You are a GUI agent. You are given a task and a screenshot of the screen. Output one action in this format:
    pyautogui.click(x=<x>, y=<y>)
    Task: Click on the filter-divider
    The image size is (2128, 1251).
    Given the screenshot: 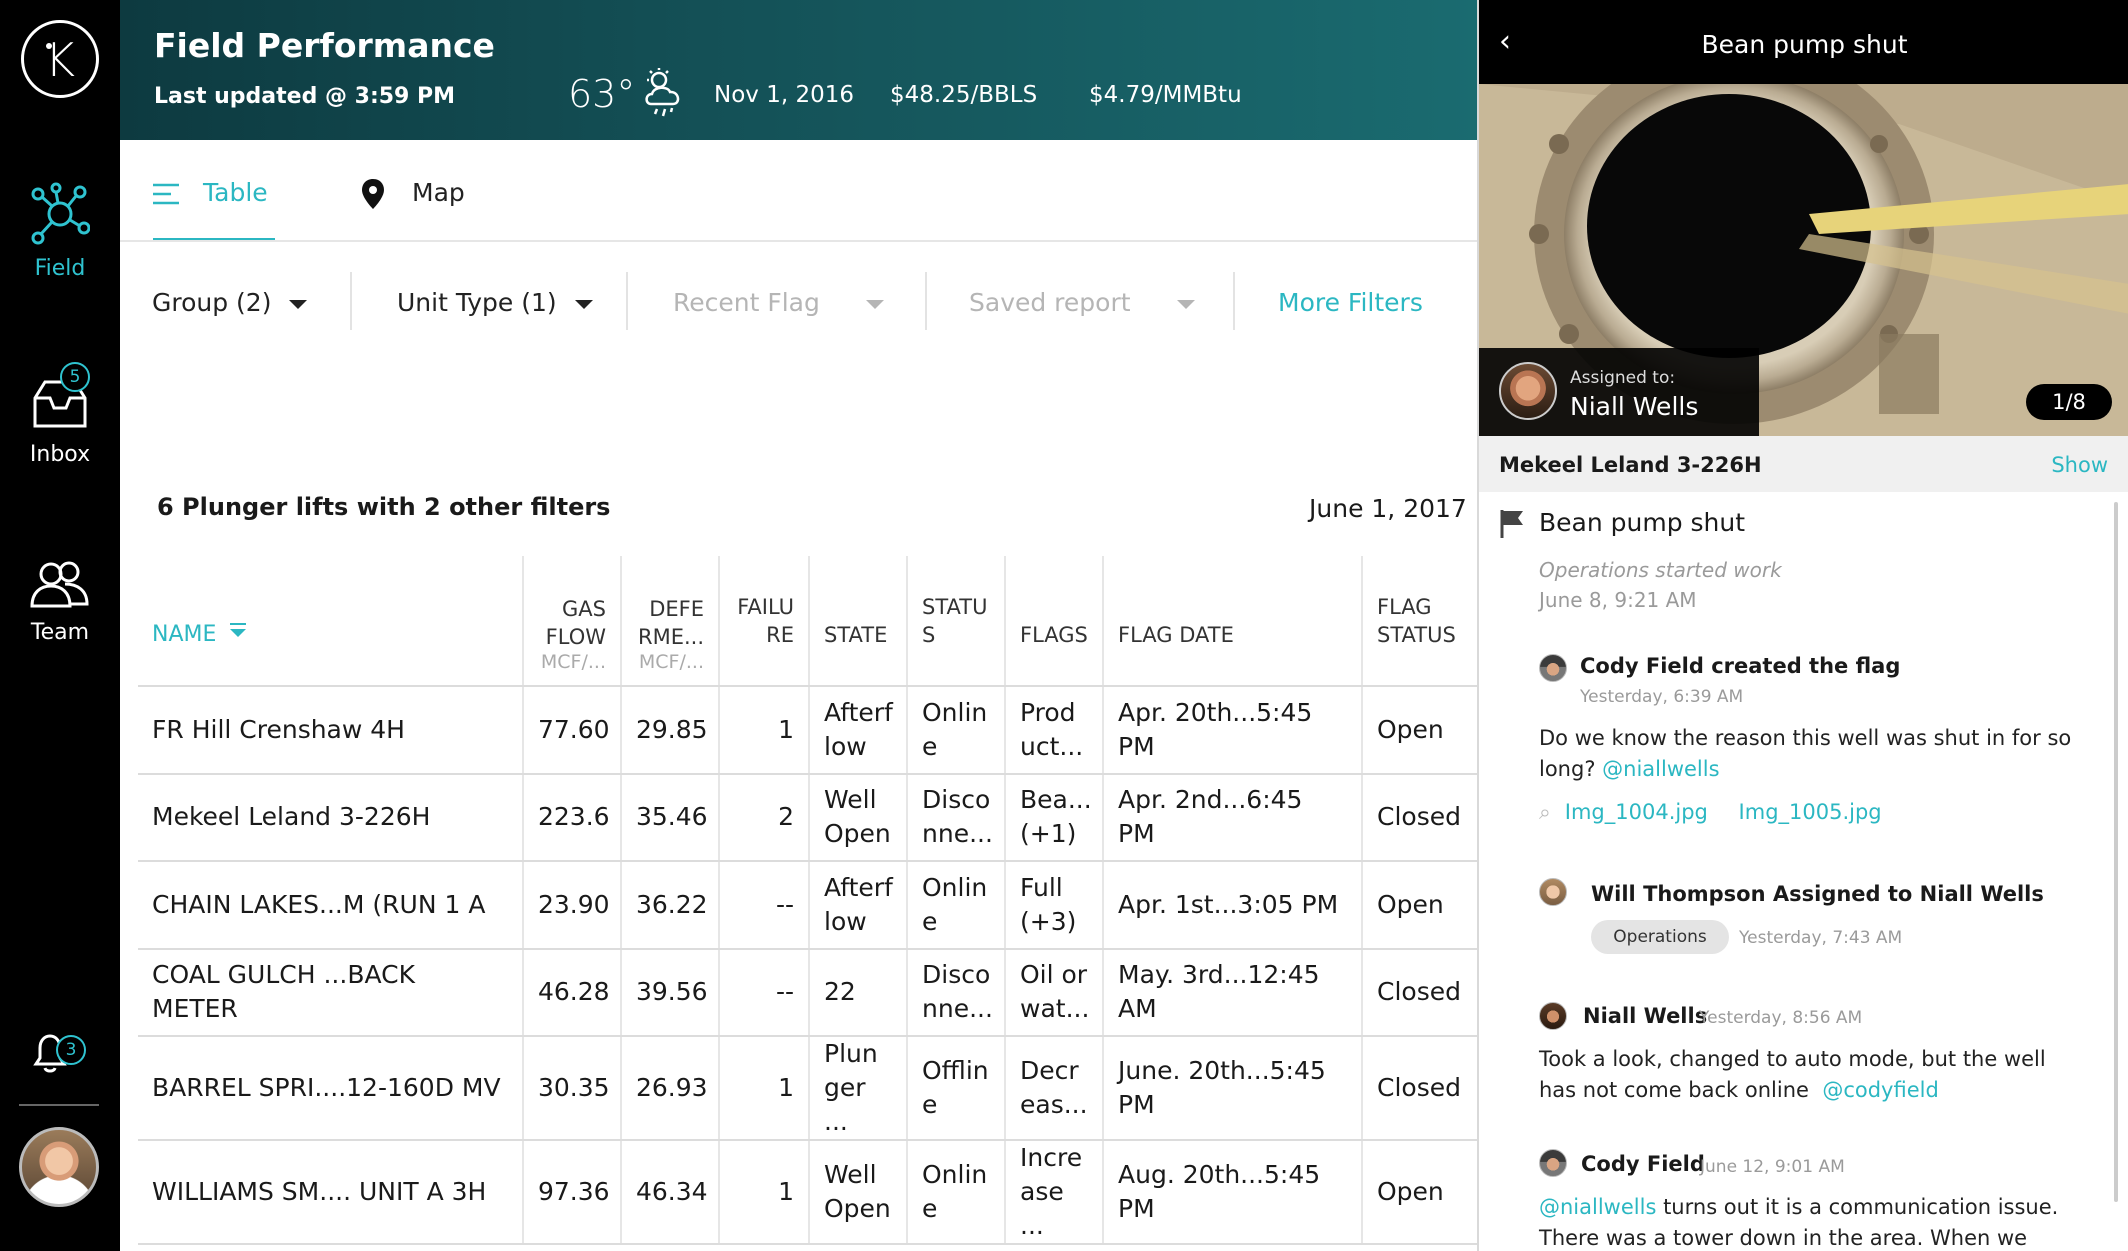 What is the action you would take?
    pyautogui.click(x=926, y=301)
    